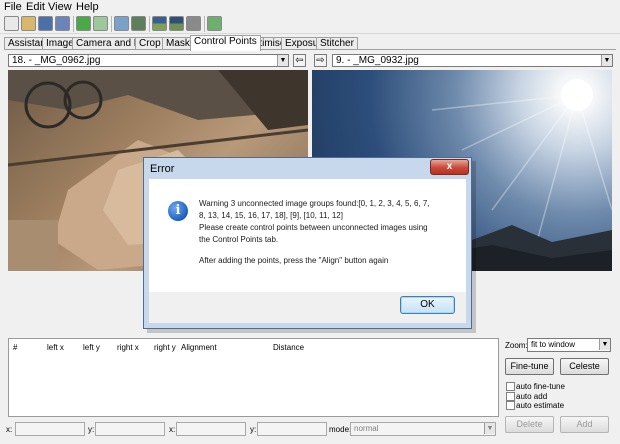 The image size is (620, 444). Describe the element at coordinates (211, 429) in the screenshot. I see `right-x-field` at that location.